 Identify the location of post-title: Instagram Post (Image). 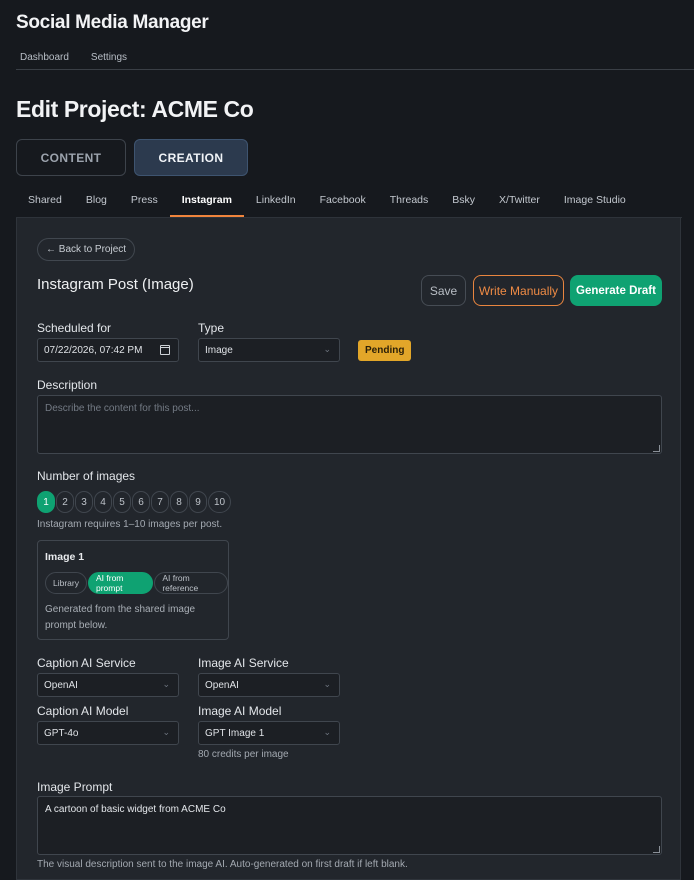
(115, 284).